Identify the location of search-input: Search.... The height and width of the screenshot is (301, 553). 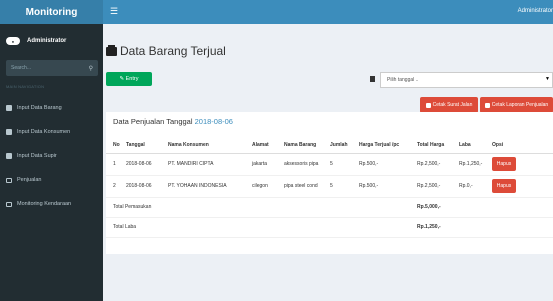
(50, 68).